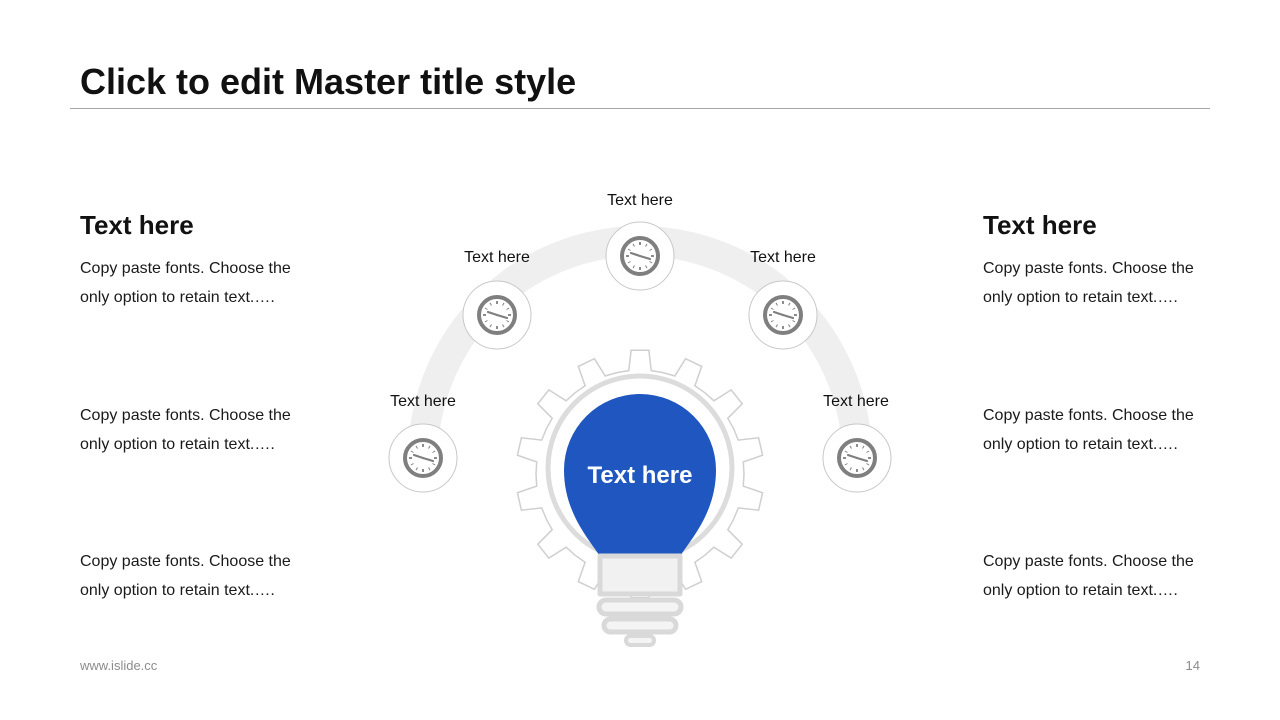 This screenshot has height=720, width=1280. I want to click on bulb-tip, so click(640, 640).